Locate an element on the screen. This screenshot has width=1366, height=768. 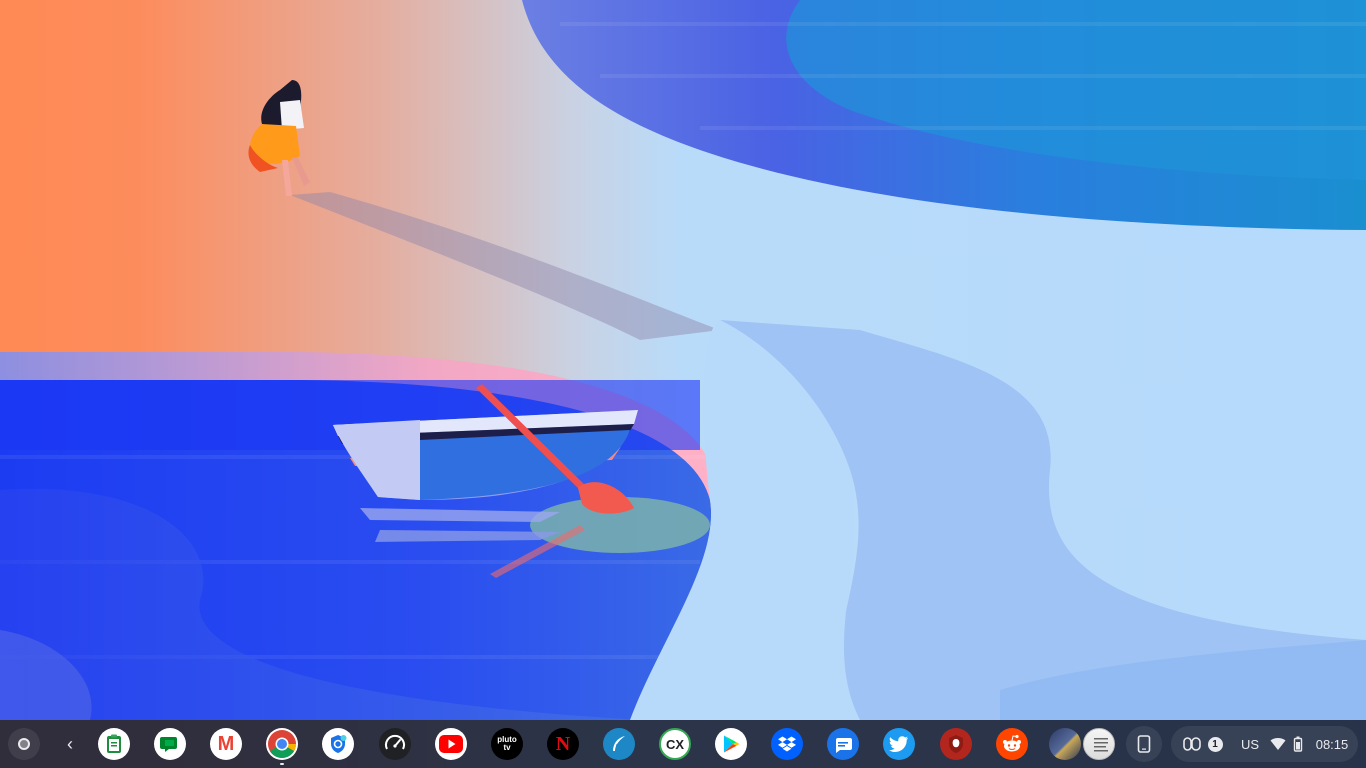
status-area: 1 US 08:15 is located at coordinates (1264, 744).